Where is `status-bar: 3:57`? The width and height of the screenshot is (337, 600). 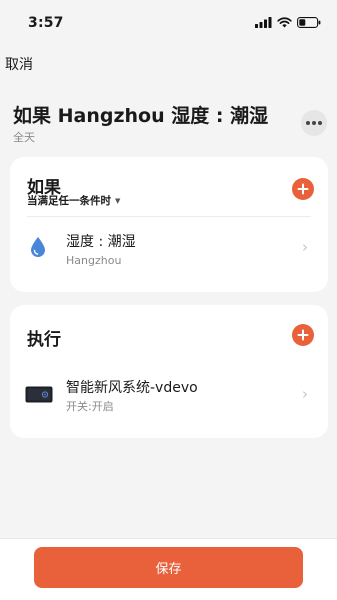 status-bar: 3:57 is located at coordinates (168, 22).